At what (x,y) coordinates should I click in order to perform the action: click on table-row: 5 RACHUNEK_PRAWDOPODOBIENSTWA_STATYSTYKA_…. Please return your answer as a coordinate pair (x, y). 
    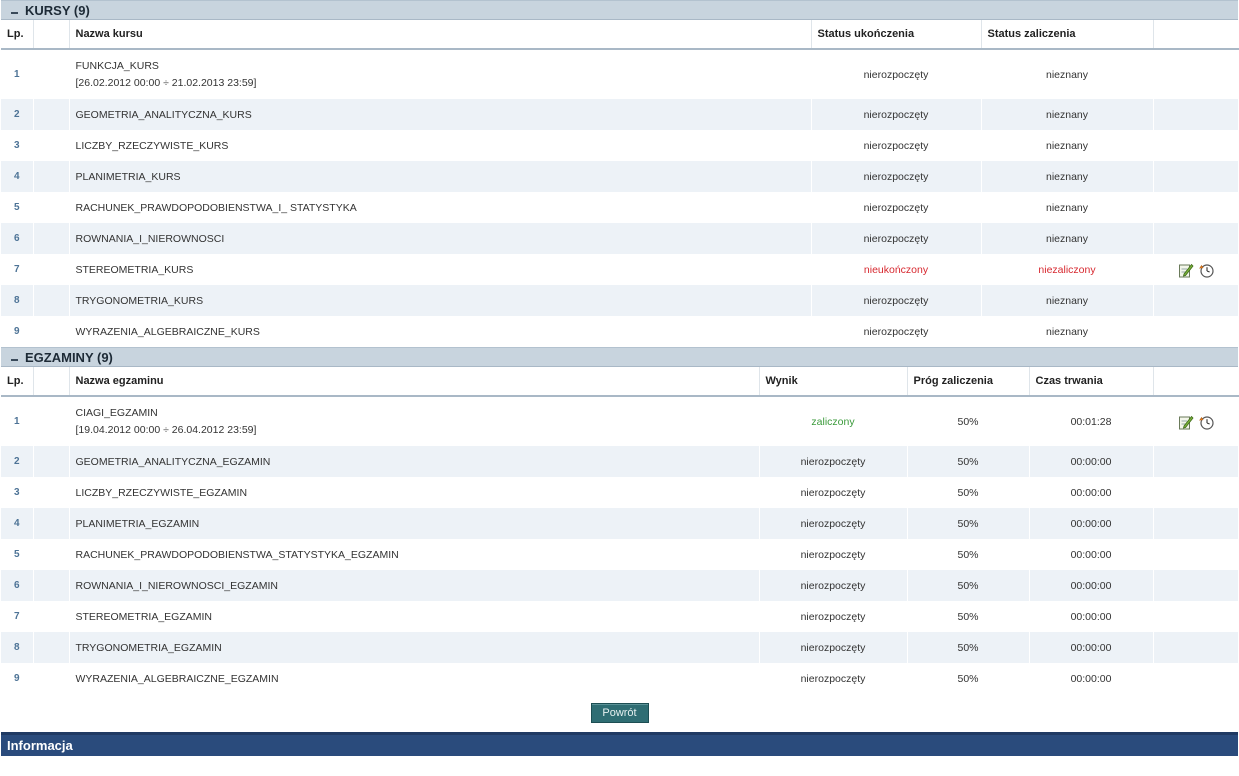
    Looking at the image, I should click on (620, 554).